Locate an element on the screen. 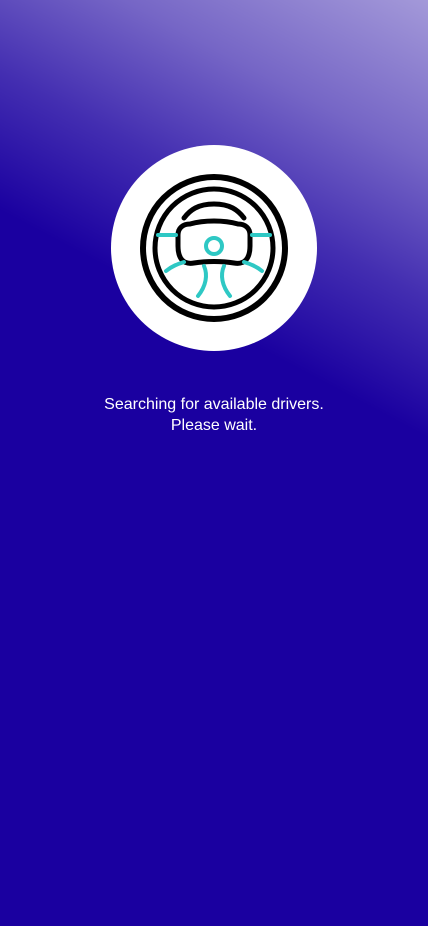 The height and width of the screenshot is (926, 428). status-line-2: Please wait. is located at coordinates (214, 425).